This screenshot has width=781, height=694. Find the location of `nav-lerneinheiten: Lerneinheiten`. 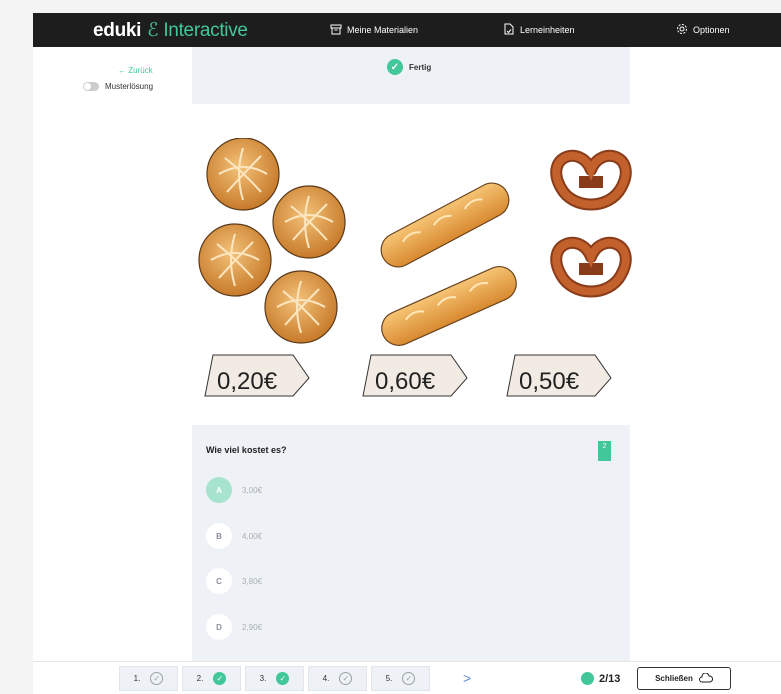

nav-lerneinheiten: Lerneinheiten is located at coordinates (539, 30).